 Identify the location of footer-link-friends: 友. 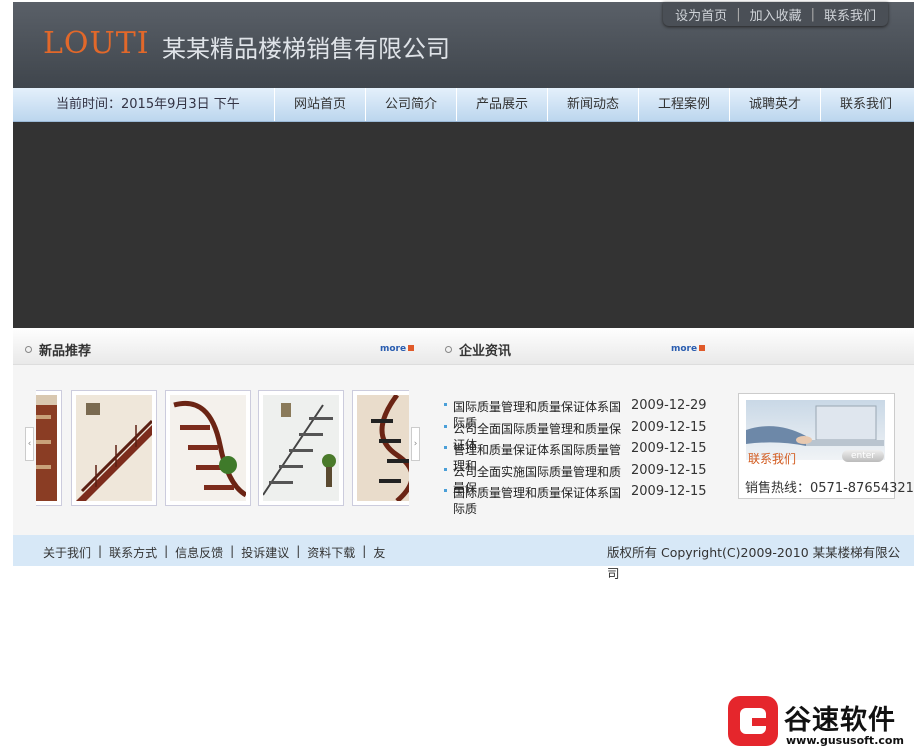
(379, 552).